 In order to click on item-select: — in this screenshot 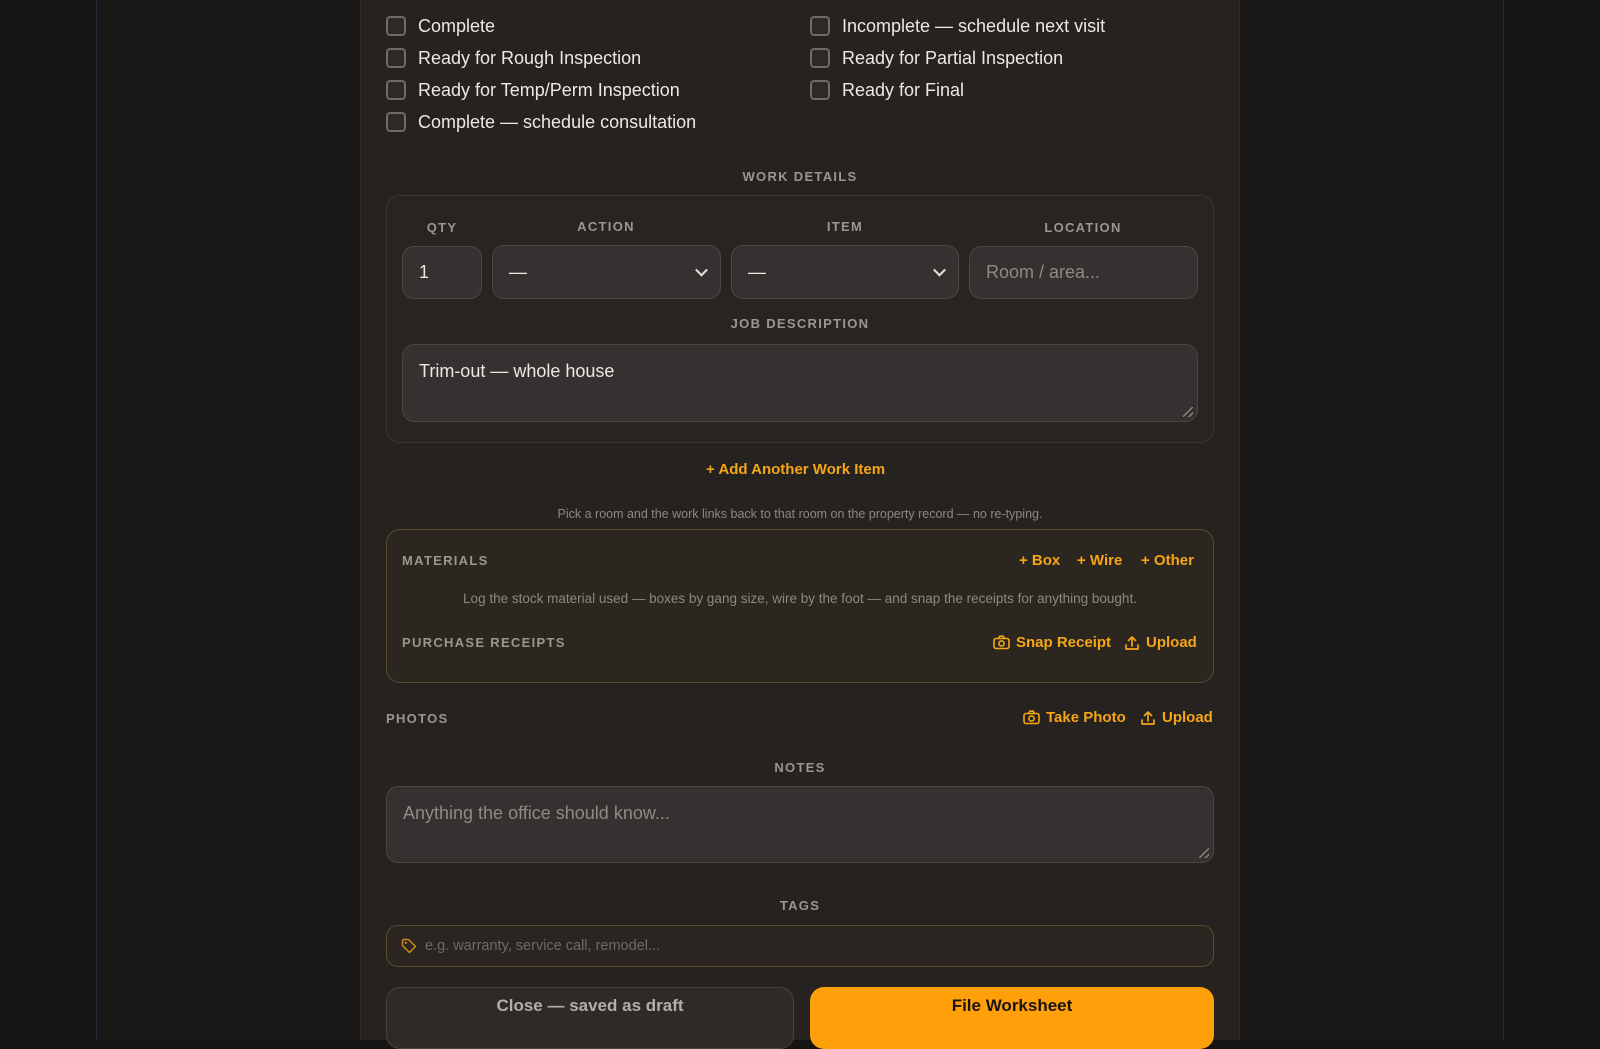, I will do `click(845, 272)`.